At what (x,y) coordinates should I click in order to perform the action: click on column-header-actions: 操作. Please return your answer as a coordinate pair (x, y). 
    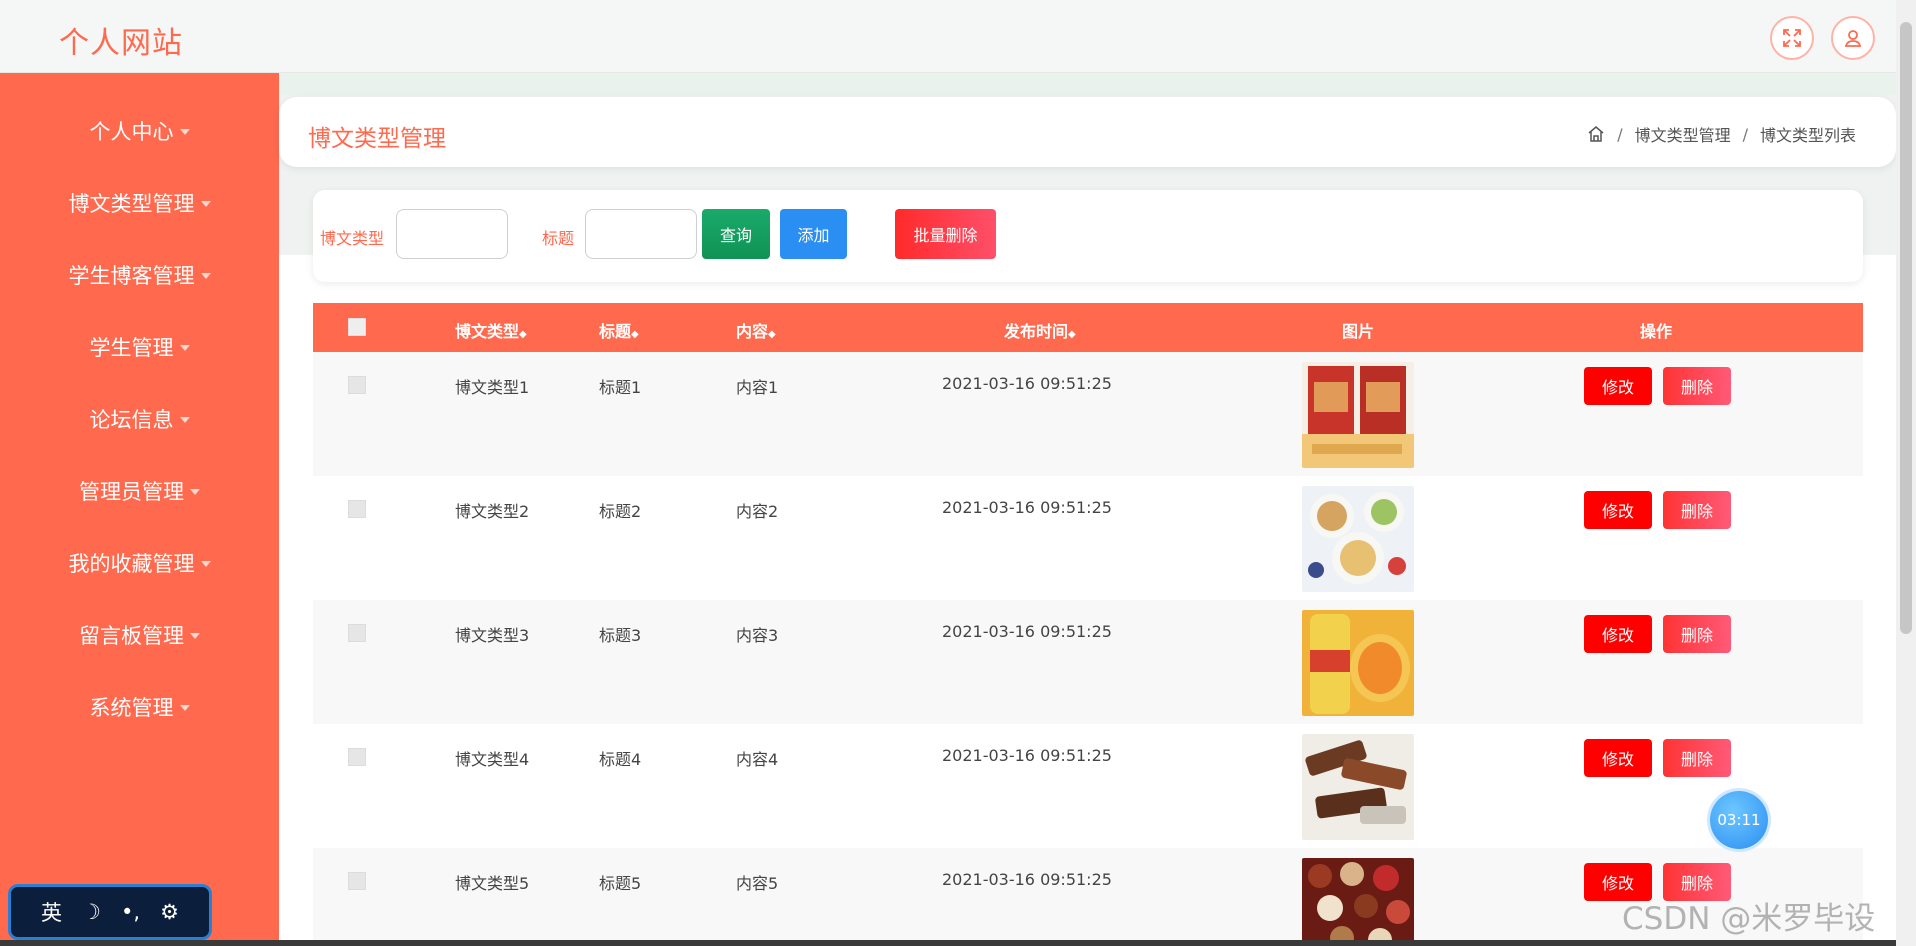
    Looking at the image, I should click on (1656, 331).